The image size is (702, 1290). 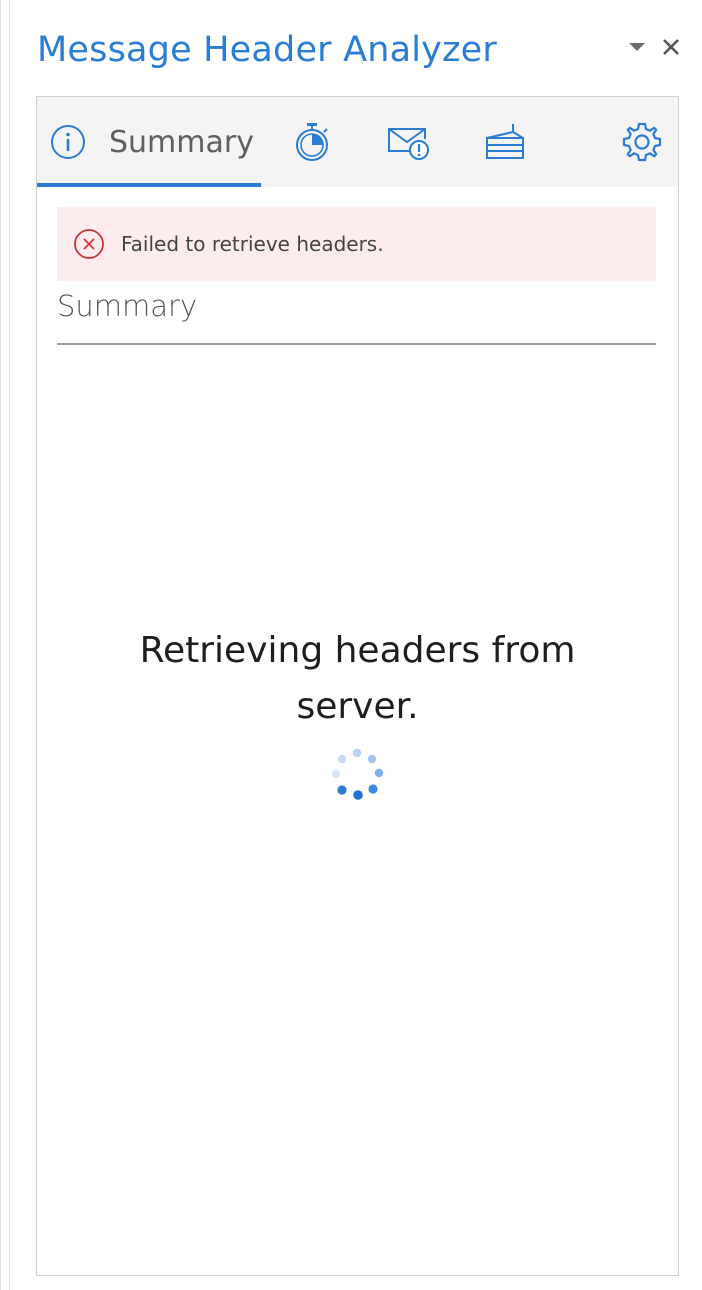 I want to click on loading-spinner-icon, so click(x=357, y=774).